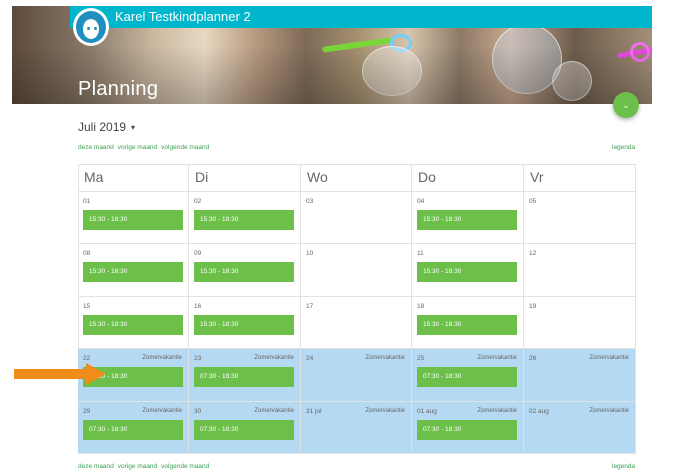  I want to click on day-header: Ma, so click(133, 178).